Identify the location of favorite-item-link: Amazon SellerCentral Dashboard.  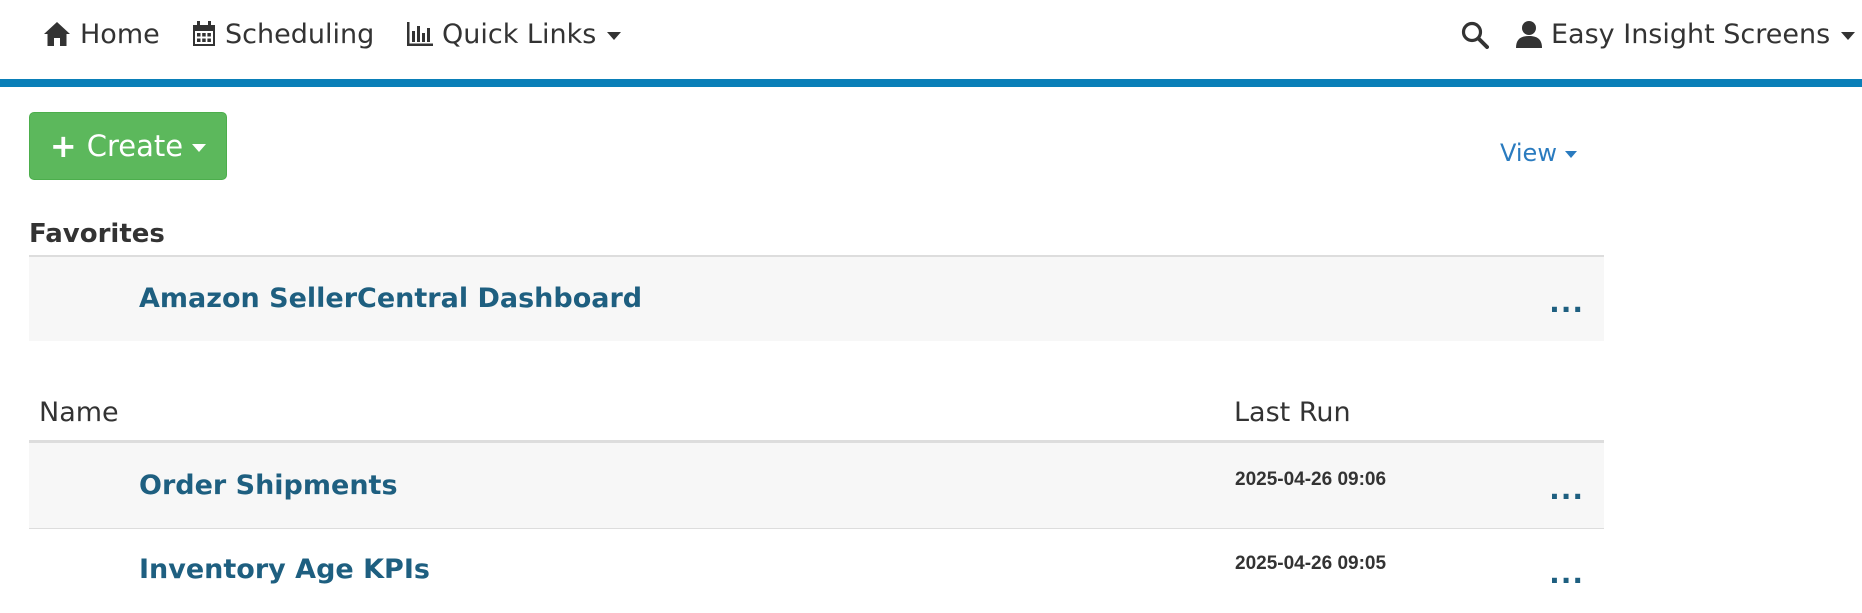
(390, 298).